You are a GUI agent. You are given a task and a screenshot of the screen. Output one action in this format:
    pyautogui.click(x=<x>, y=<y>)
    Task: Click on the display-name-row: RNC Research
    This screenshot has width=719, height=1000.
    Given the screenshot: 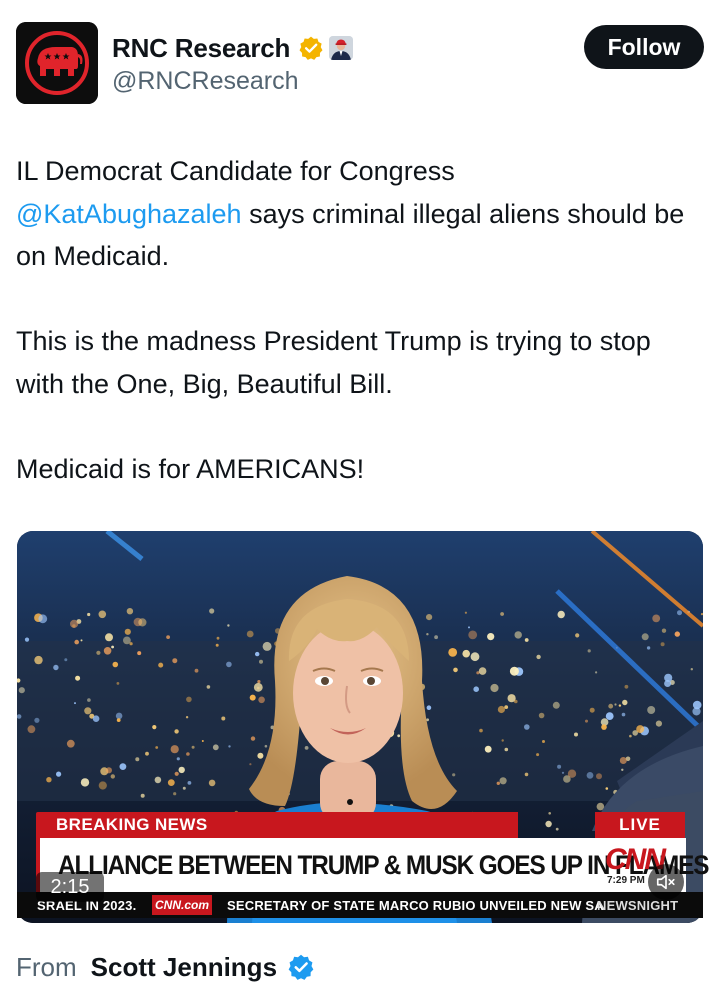 What is the action you would take?
    pyautogui.click(x=233, y=48)
    